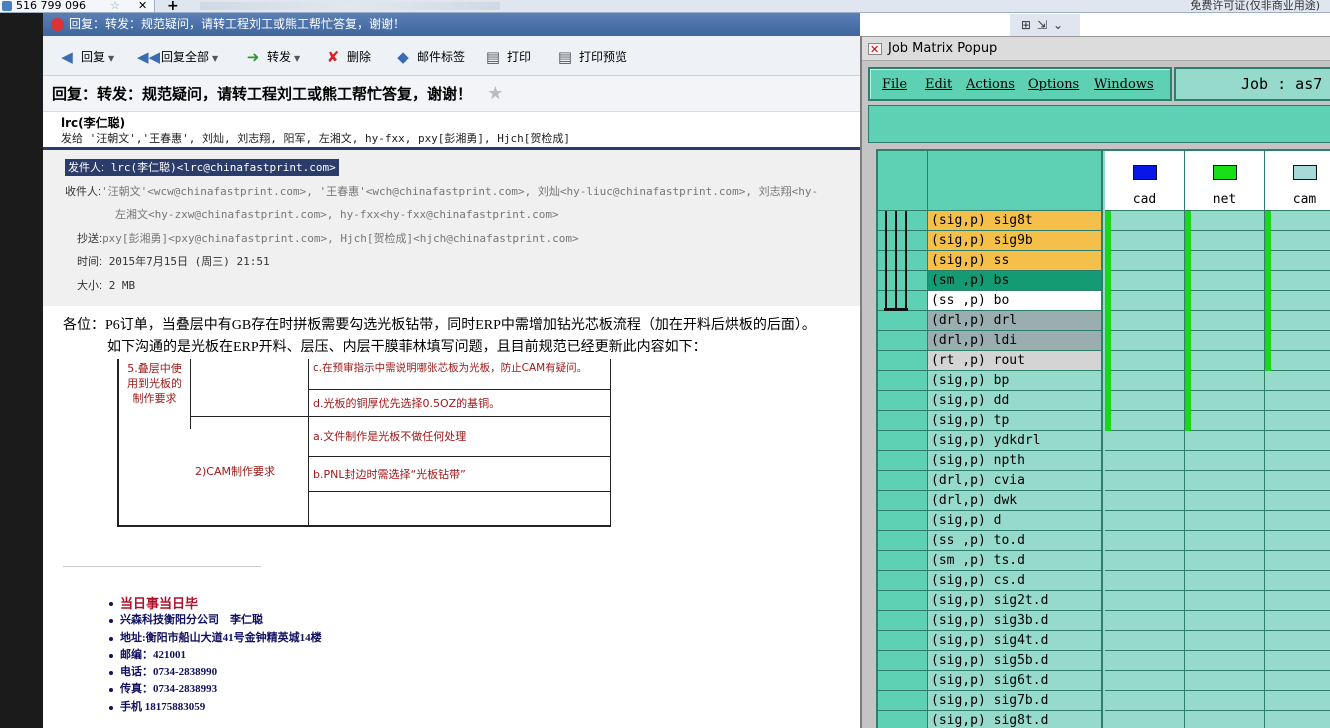 This screenshot has height=728, width=1330. I want to click on layer-name-cell: (drl,p) cvia, so click(1015, 481).